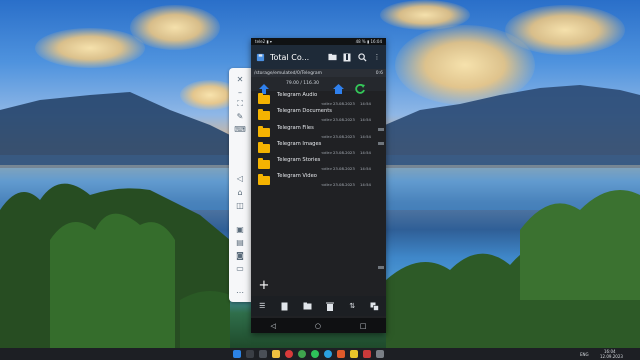 Image resolution: width=640 pixels, height=360 pixels. I want to click on list-item: Telegram Stories <dir> 23.08.2023 14:54, so click(318, 164).